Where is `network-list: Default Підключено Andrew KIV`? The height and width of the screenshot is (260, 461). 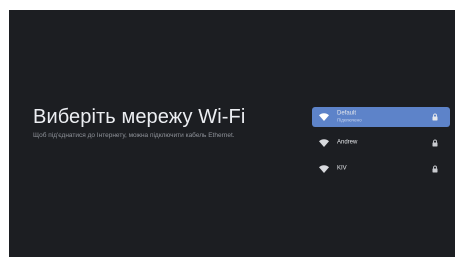
network-list: Default Підключено Andrew KIV is located at coordinates (381, 146).